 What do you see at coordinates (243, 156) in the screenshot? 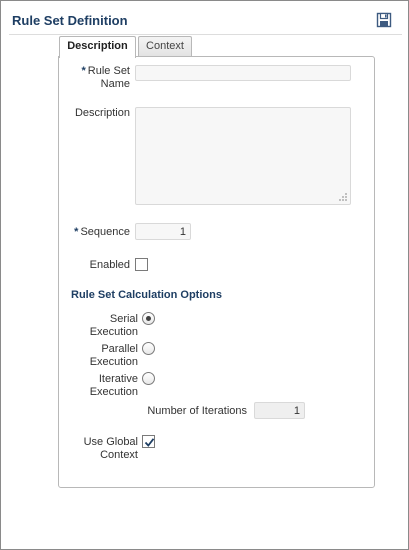
I see `description-textarea` at bounding box center [243, 156].